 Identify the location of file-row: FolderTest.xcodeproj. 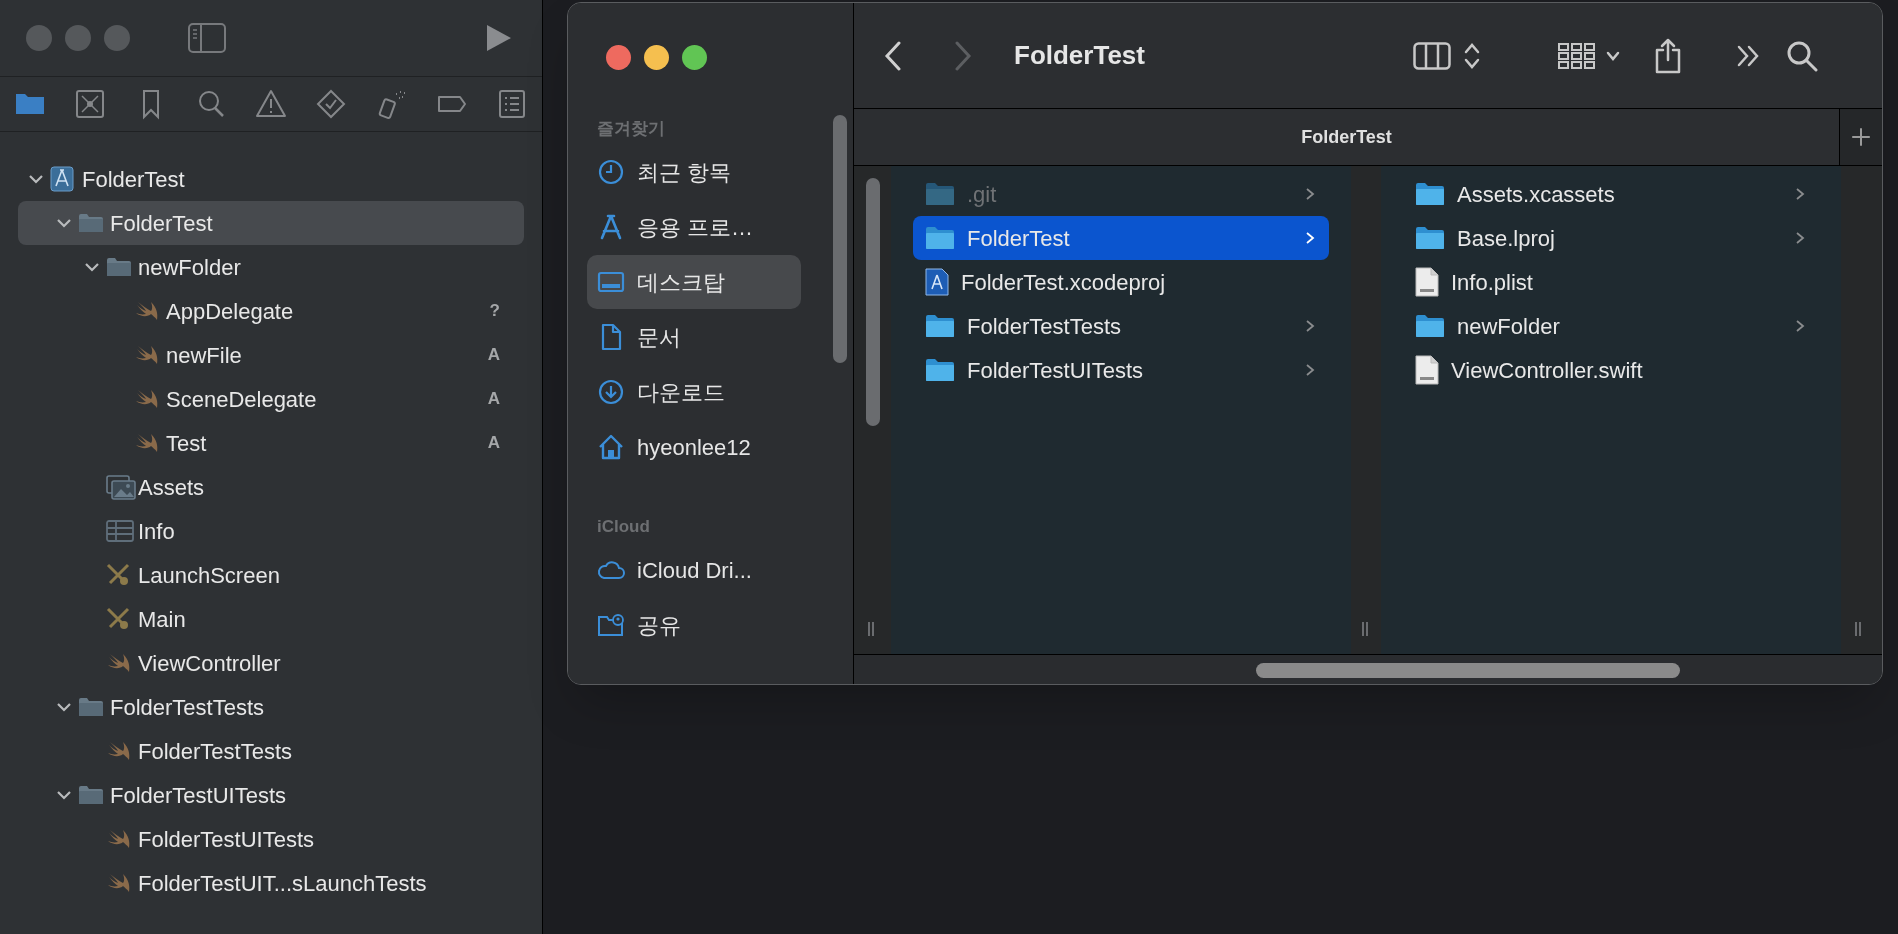
(1121, 282).